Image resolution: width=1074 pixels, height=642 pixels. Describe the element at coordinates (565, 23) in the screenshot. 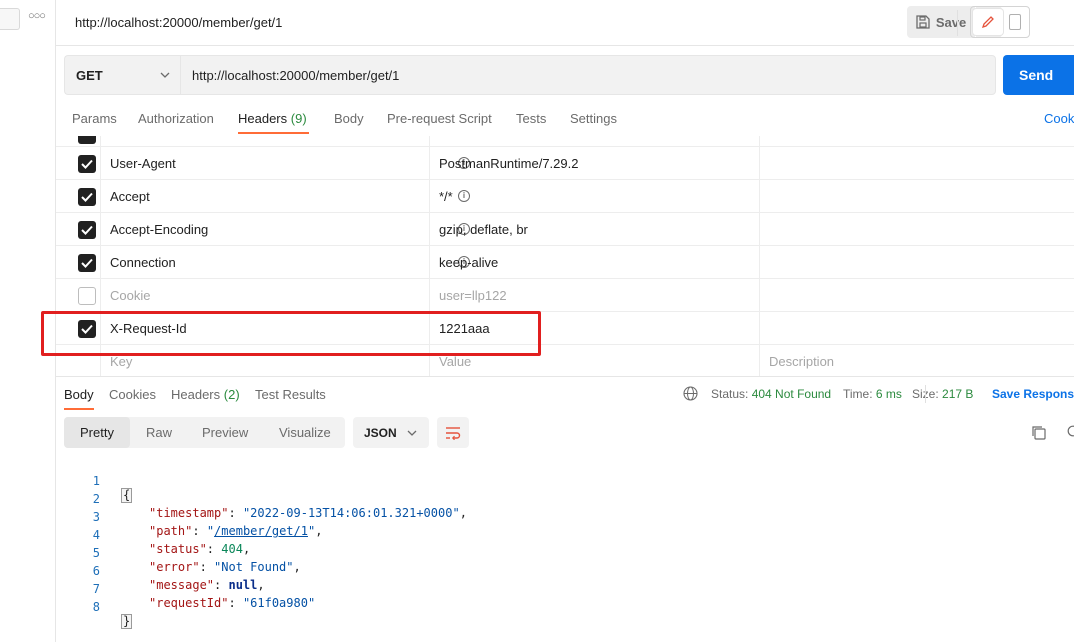

I see `request-title-bar: http://localhost:20000/member/get/1 Save` at that location.